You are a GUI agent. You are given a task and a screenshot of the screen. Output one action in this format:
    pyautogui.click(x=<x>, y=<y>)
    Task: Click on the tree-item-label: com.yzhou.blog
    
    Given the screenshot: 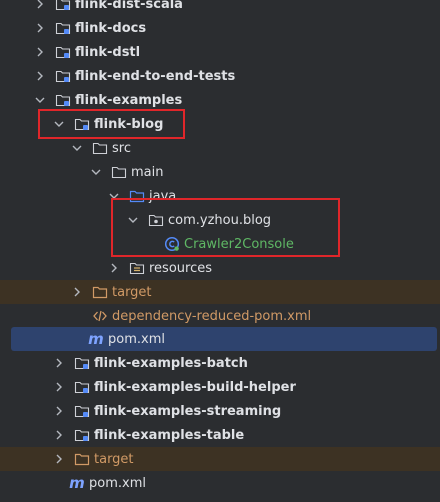 What is the action you would take?
    pyautogui.click(x=220, y=220)
    